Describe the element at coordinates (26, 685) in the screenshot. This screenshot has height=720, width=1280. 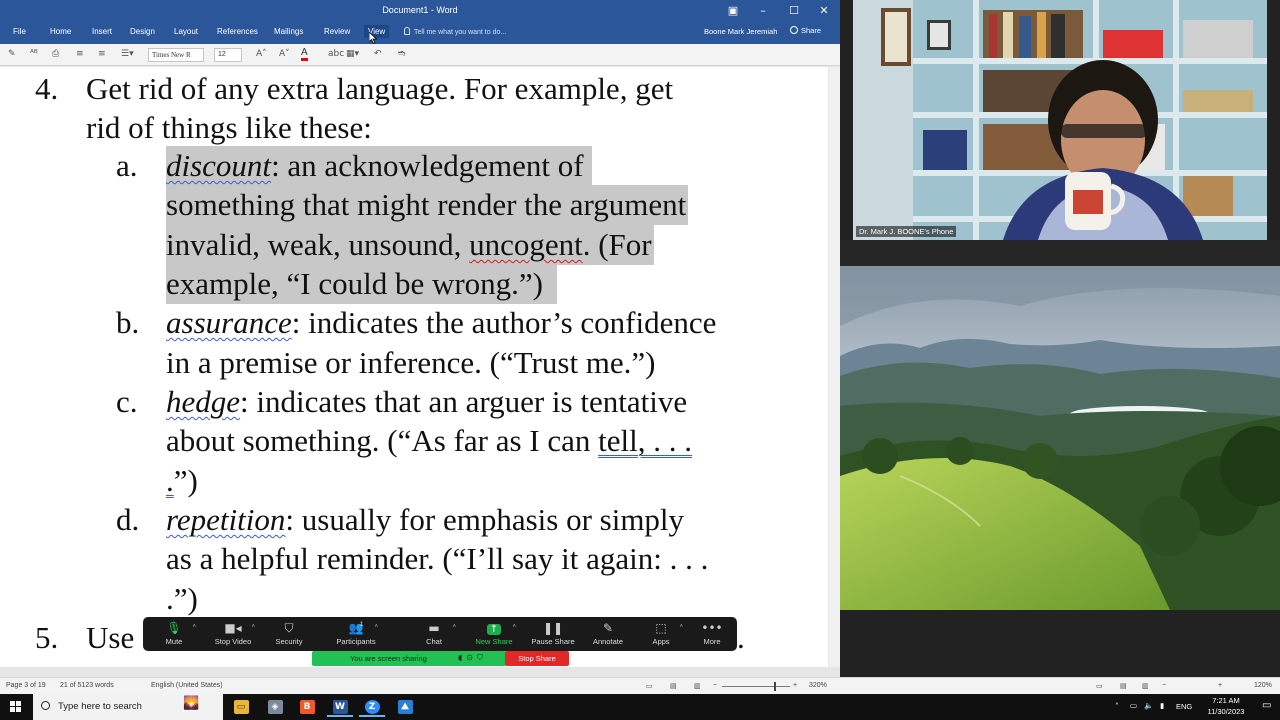
I see `page-count: Page 3 of 19` at that location.